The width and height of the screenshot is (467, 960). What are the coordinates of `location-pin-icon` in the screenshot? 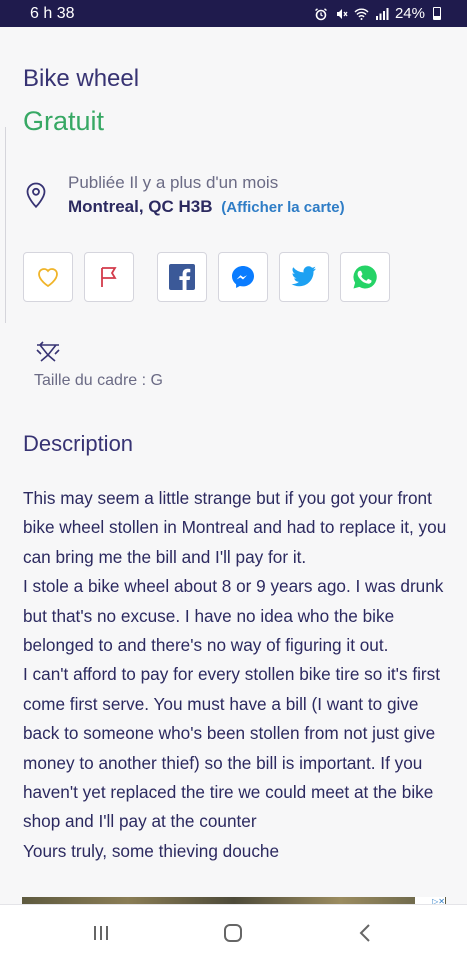 It's located at (36, 195).